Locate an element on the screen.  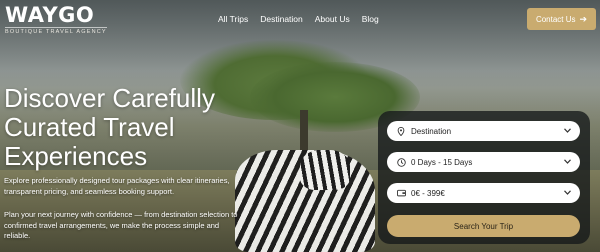
arrow-right-icon: ➔ is located at coordinates (583, 18).